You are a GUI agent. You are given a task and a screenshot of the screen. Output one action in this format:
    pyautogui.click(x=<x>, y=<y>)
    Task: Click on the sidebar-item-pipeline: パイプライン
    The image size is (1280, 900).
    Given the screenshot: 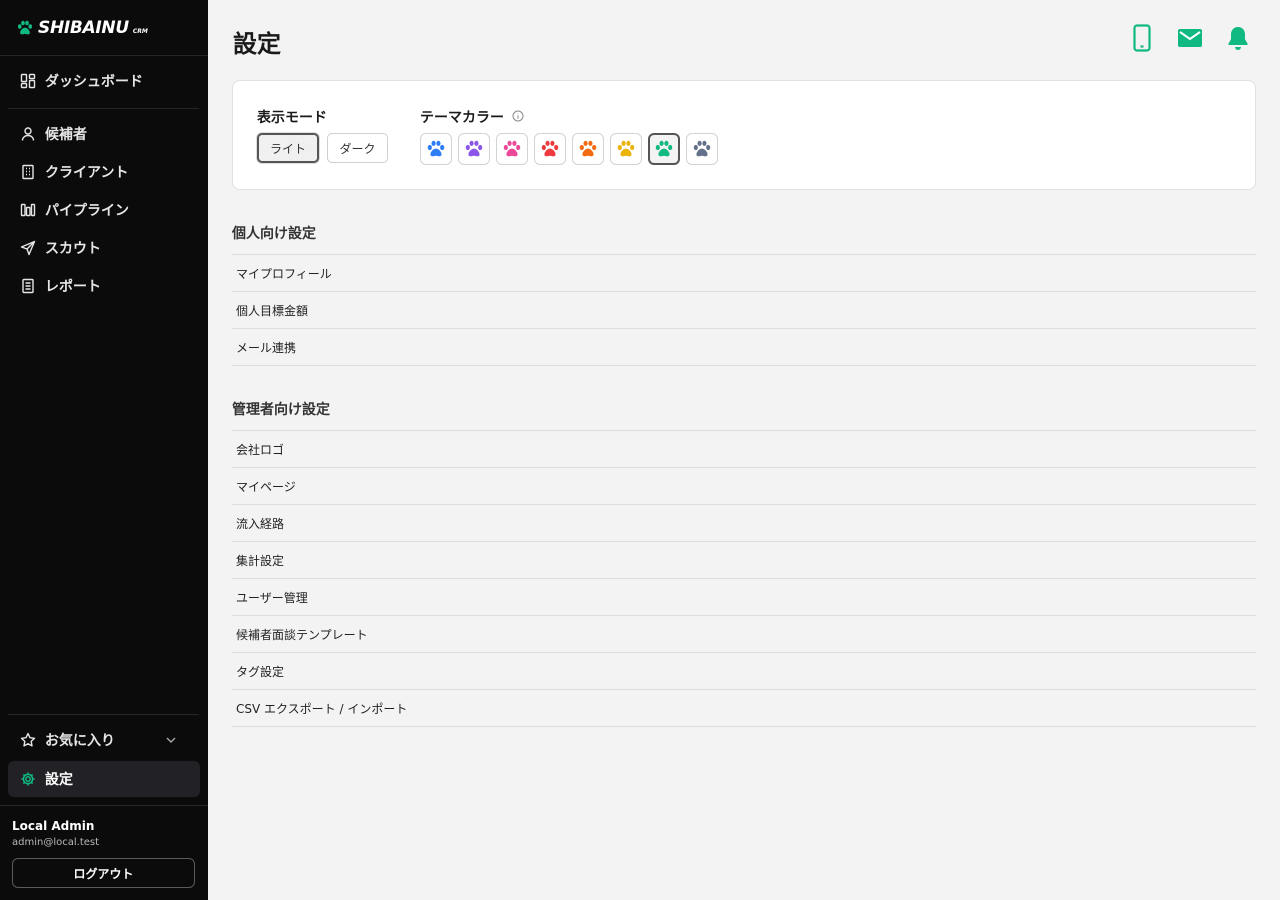 What is the action you would take?
    pyautogui.click(x=104, y=210)
    